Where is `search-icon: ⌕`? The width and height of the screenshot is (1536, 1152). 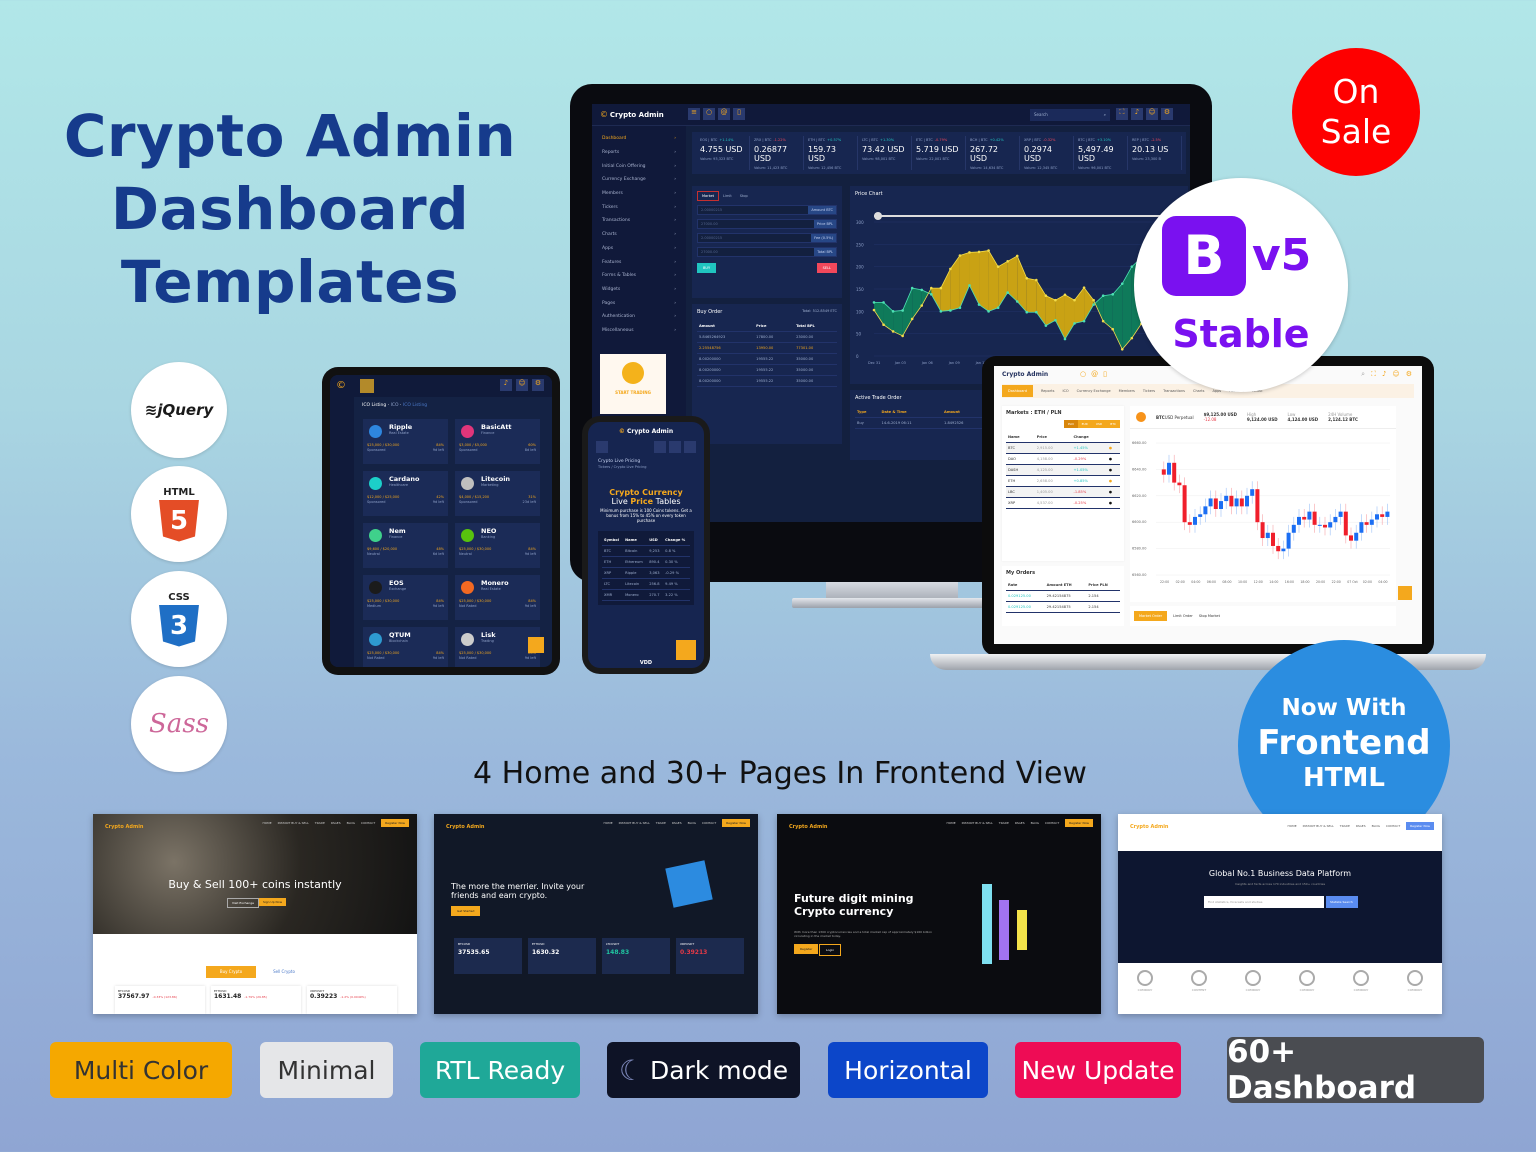 search-icon: ⌕ is located at coordinates (1363, 374).